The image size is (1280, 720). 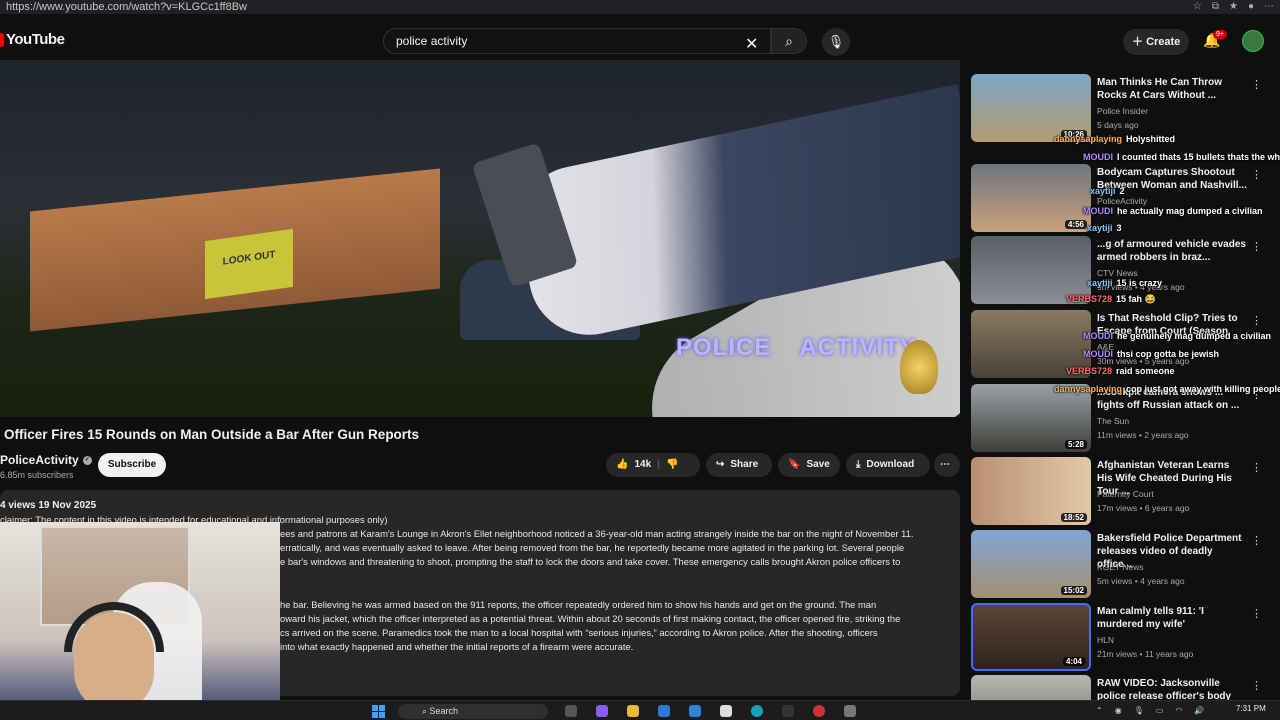 I want to click on chat-message: dannysaplaying Holyshitted, so click(x=1115, y=139).